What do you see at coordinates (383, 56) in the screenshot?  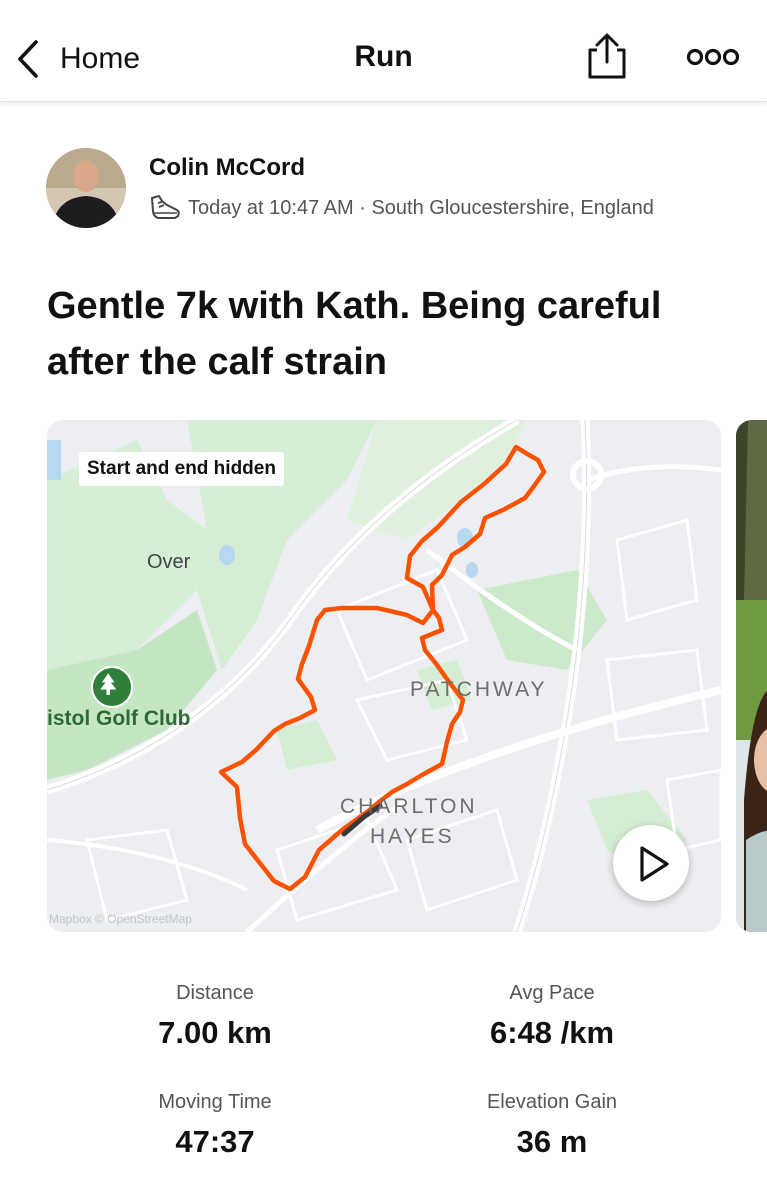 I see `page-title: Run` at bounding box center [383, 56].